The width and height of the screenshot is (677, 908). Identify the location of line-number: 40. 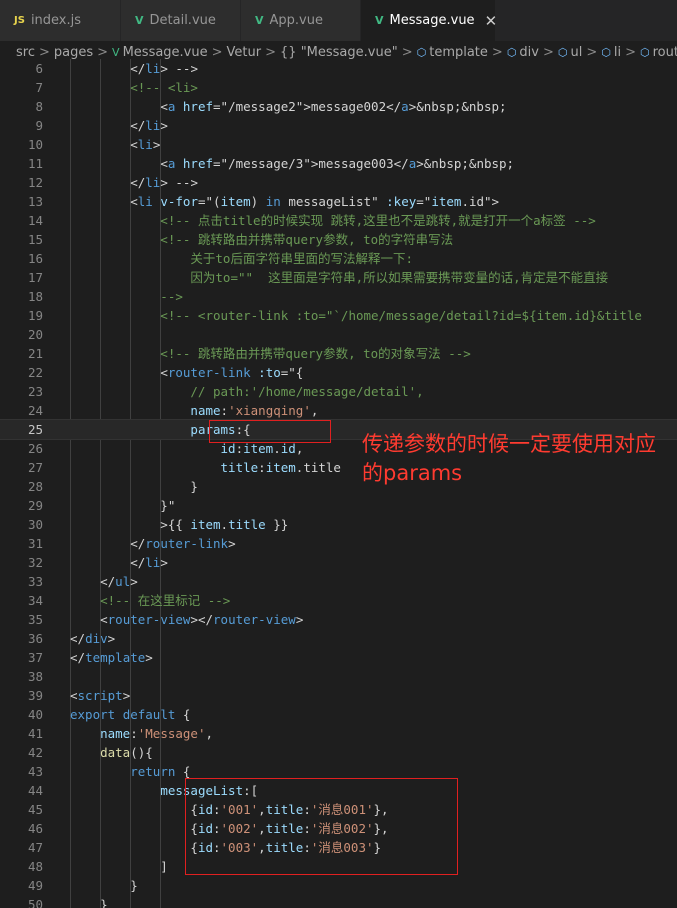
(35, 714).